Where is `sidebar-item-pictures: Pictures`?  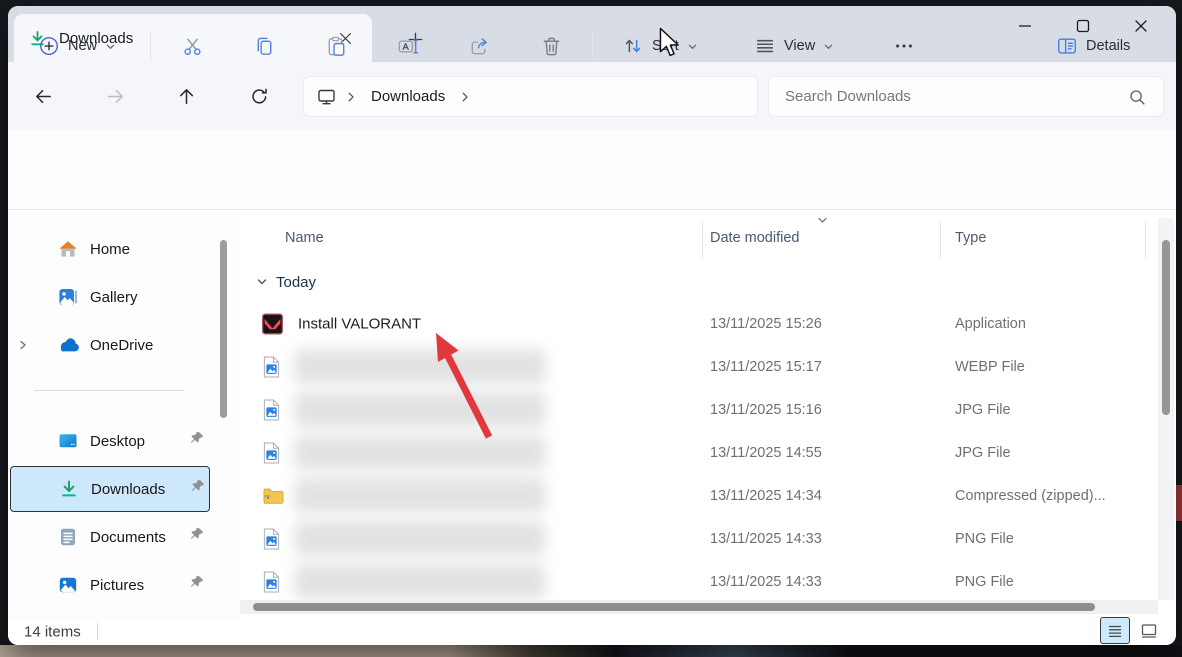 sidebar-item-pictures: Pictures is located at coordinates (110, 585).